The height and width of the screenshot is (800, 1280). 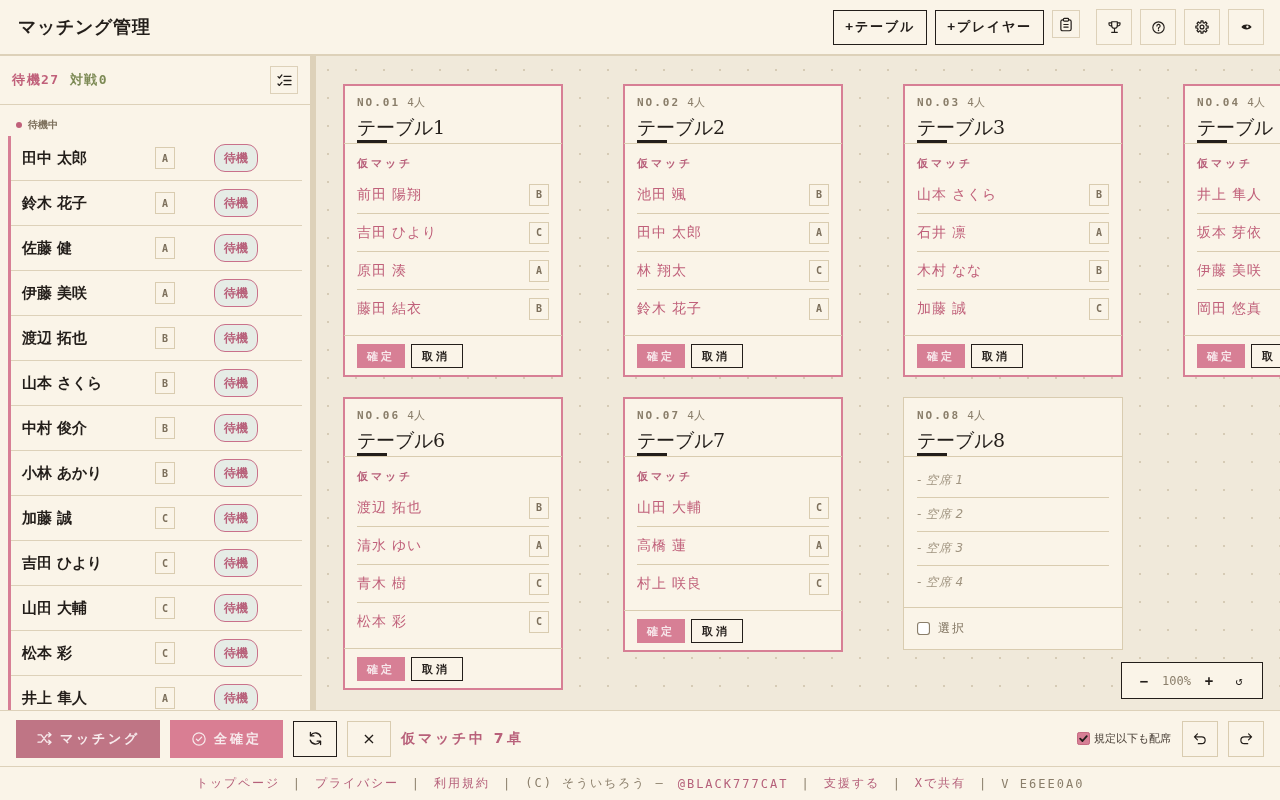 What do you see at coordinates (226, 738) in the screenshot?
I see `confirm-all-button: 全確定` at bounding box center [226, 738].